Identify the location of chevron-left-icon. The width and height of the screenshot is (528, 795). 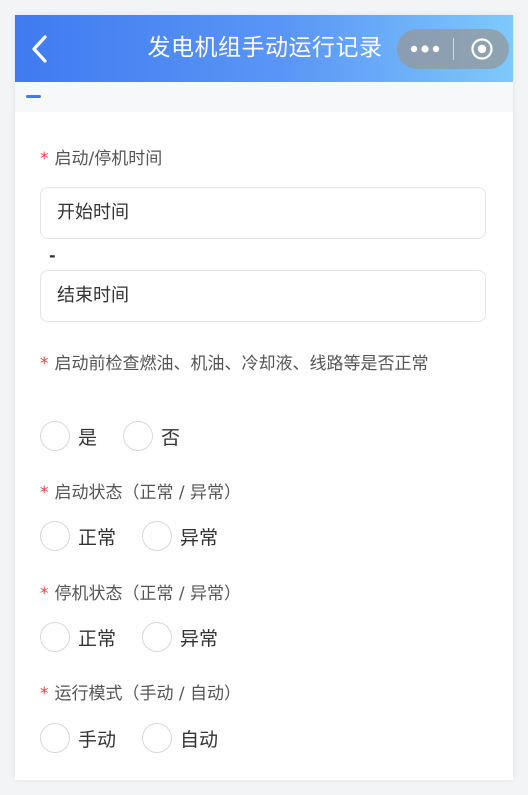
(39, 49).